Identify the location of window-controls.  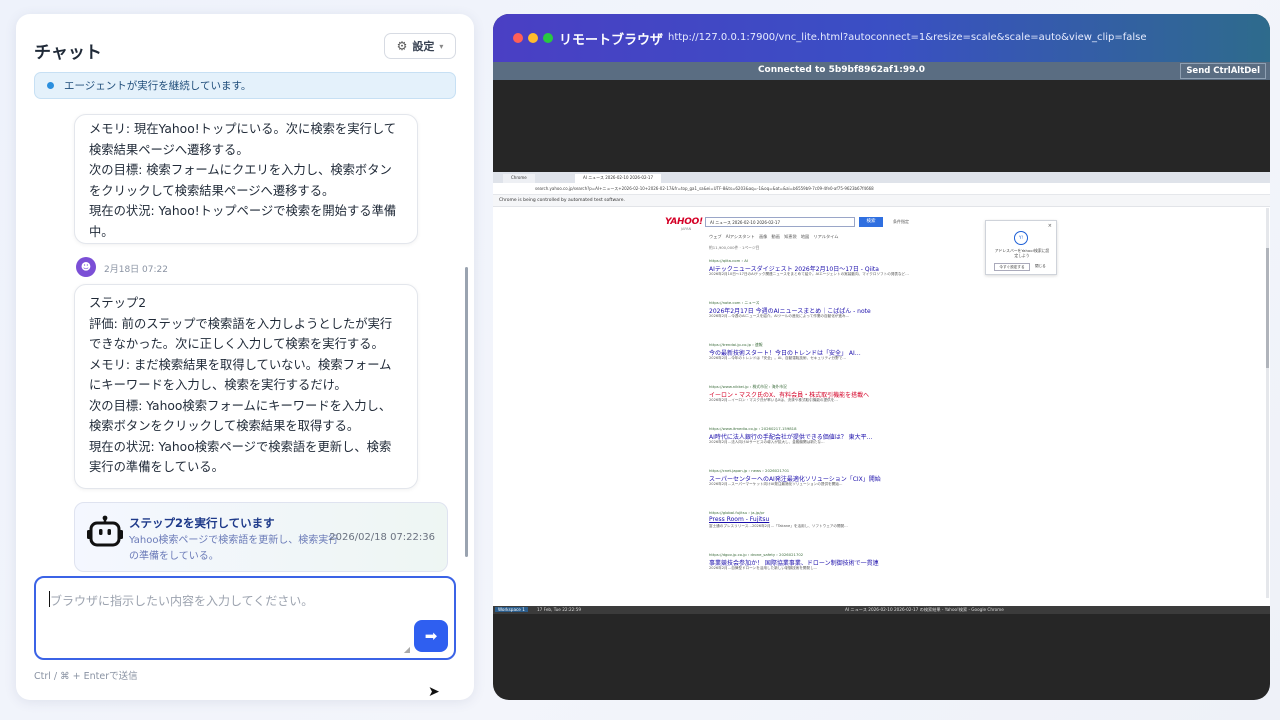
(533, 38).